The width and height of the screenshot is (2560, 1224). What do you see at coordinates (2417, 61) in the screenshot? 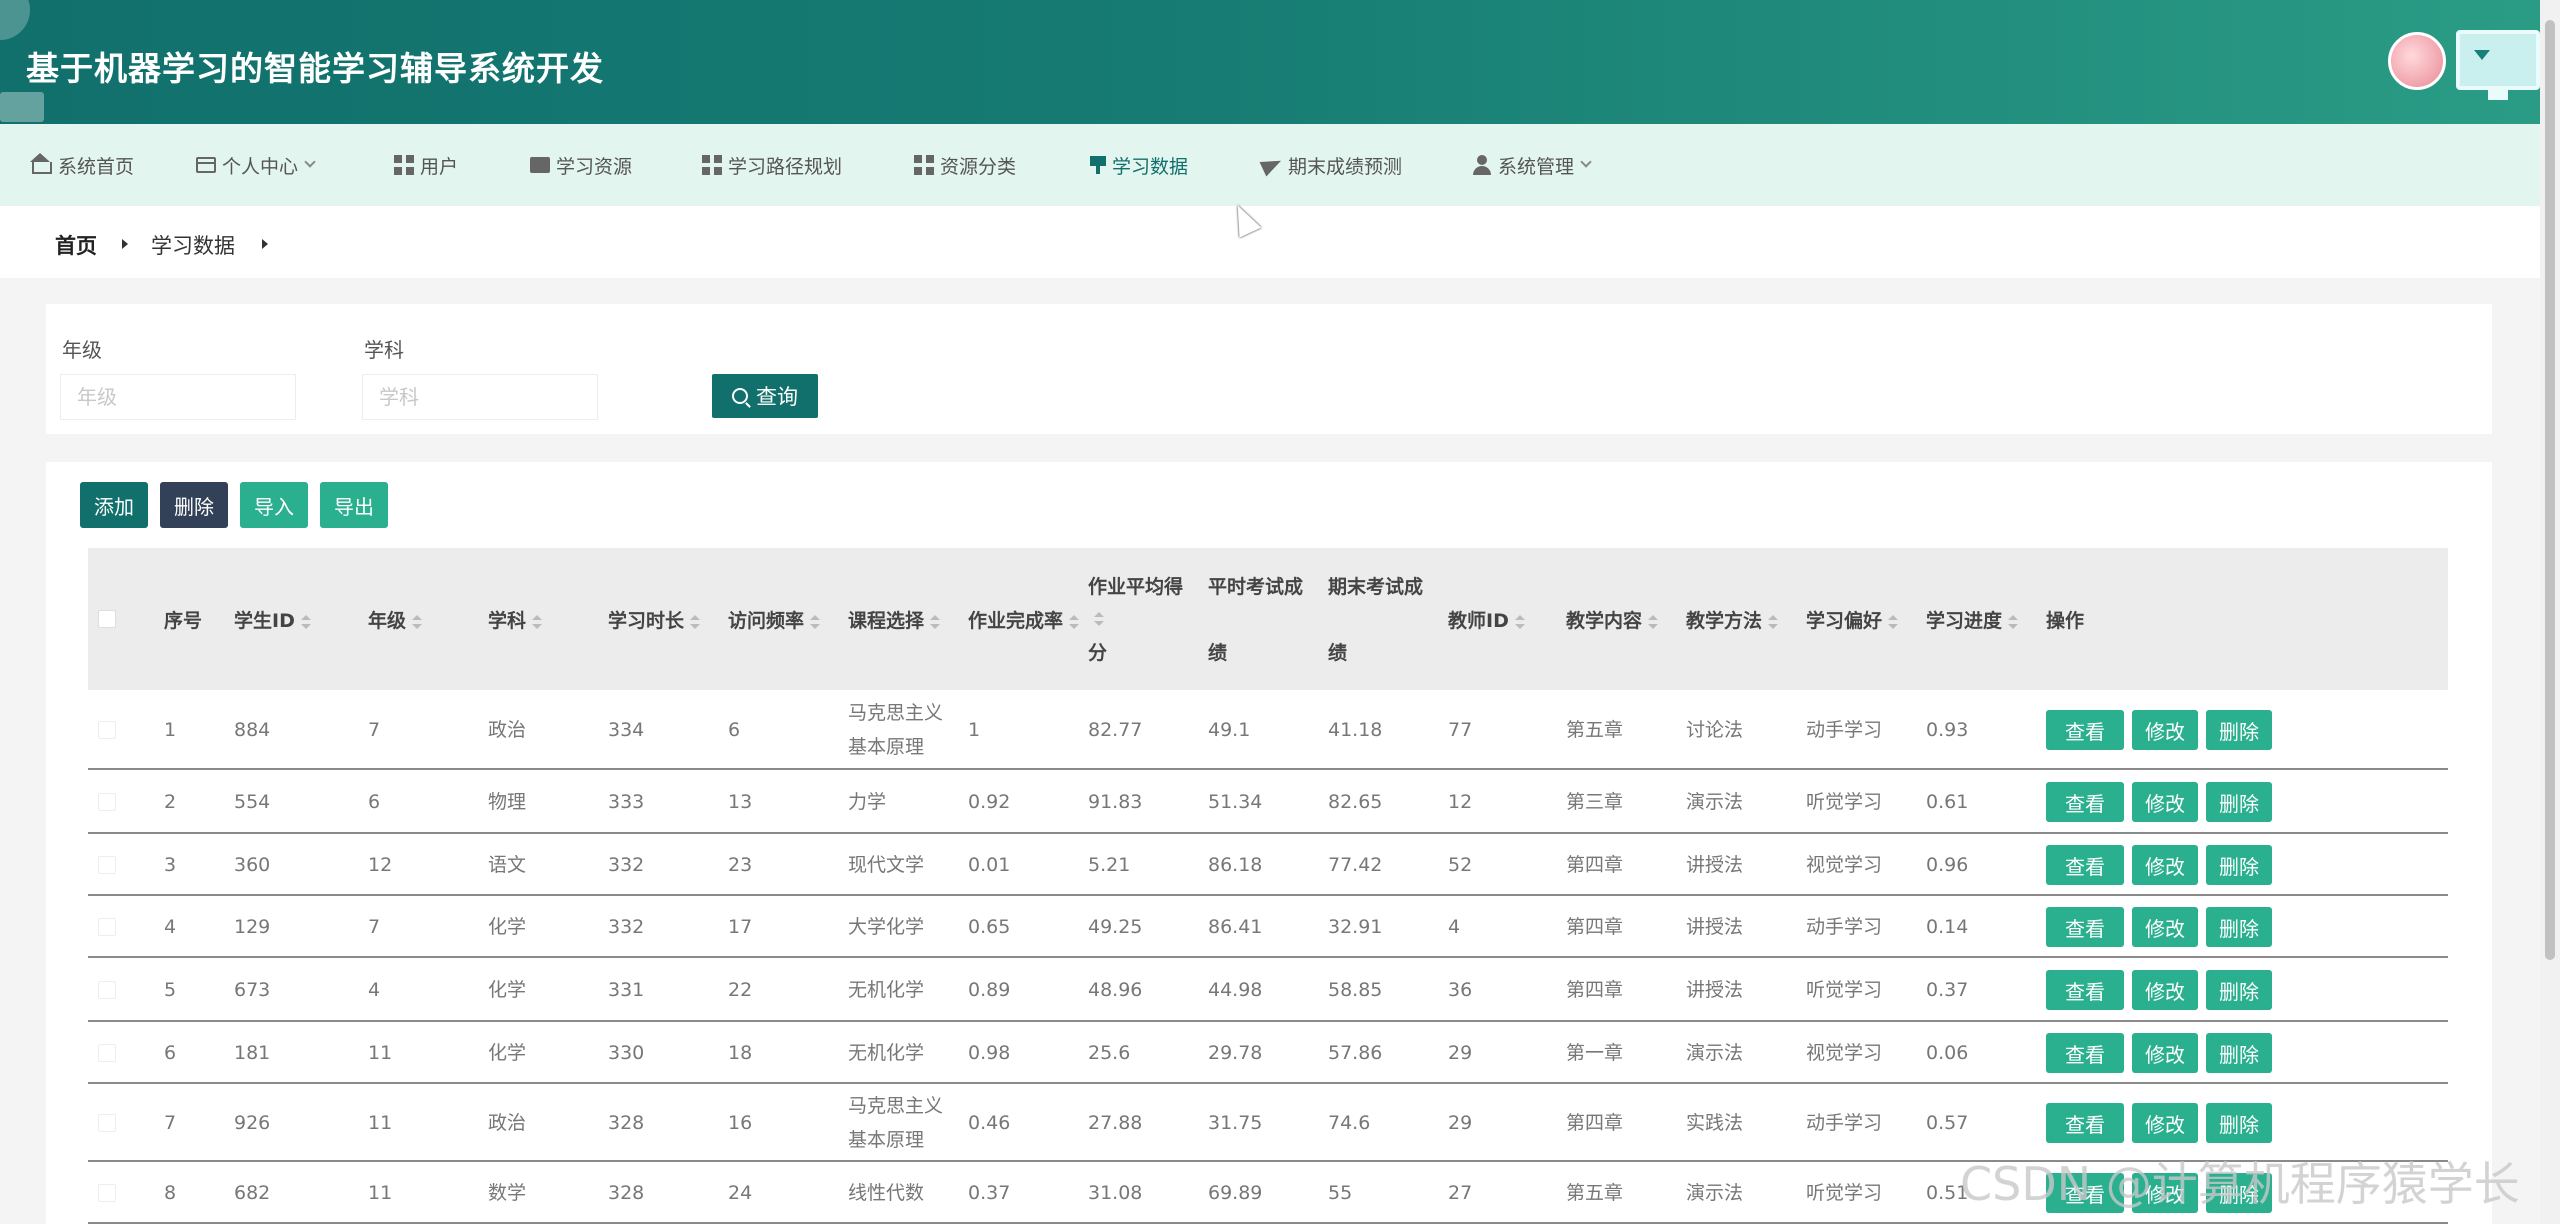
I see `avatar` at bounding box center [2417, 61].